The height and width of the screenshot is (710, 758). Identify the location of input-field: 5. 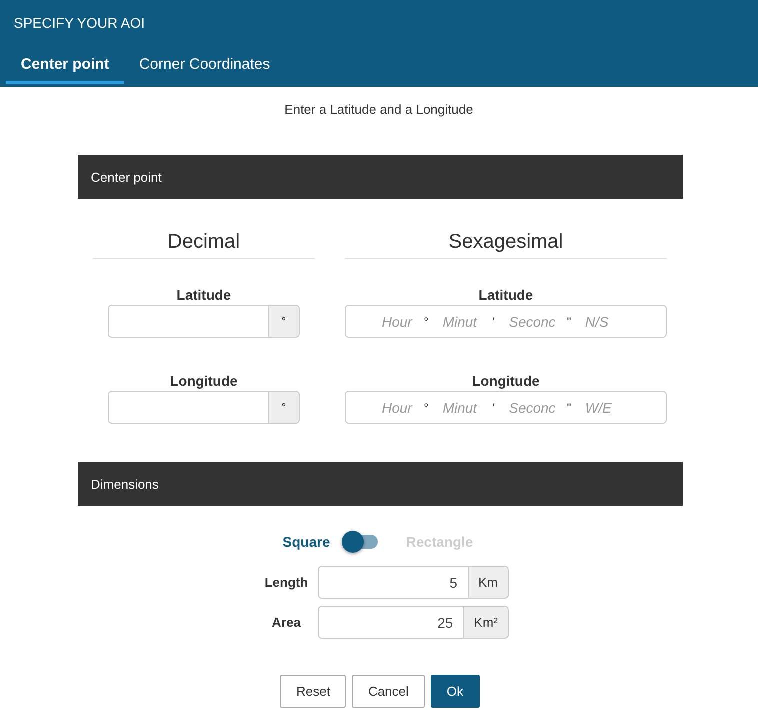
(393, 582).